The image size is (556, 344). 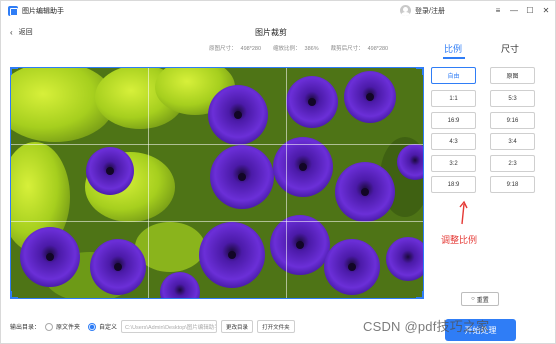 What do you see at coordinates (546, 10) in the screenshot?
I see `close-icon: ✕` at bounding box center [546, 10].